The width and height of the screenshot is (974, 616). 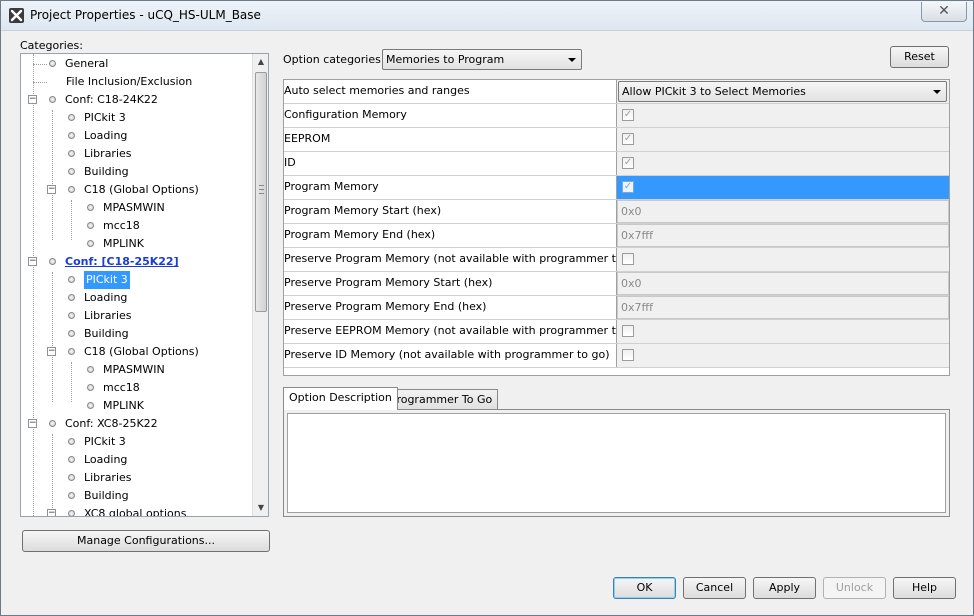 I want to click on cancel-button: Cancel, so click(x=714, y=588).